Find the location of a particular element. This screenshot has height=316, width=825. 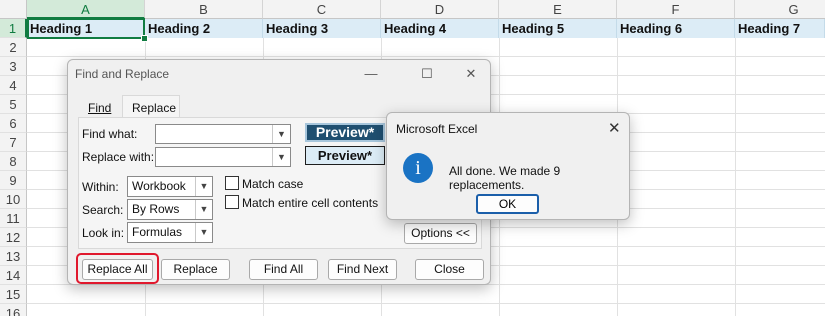

cell-f1: Heading 6 is located at coordinates (676, 28).